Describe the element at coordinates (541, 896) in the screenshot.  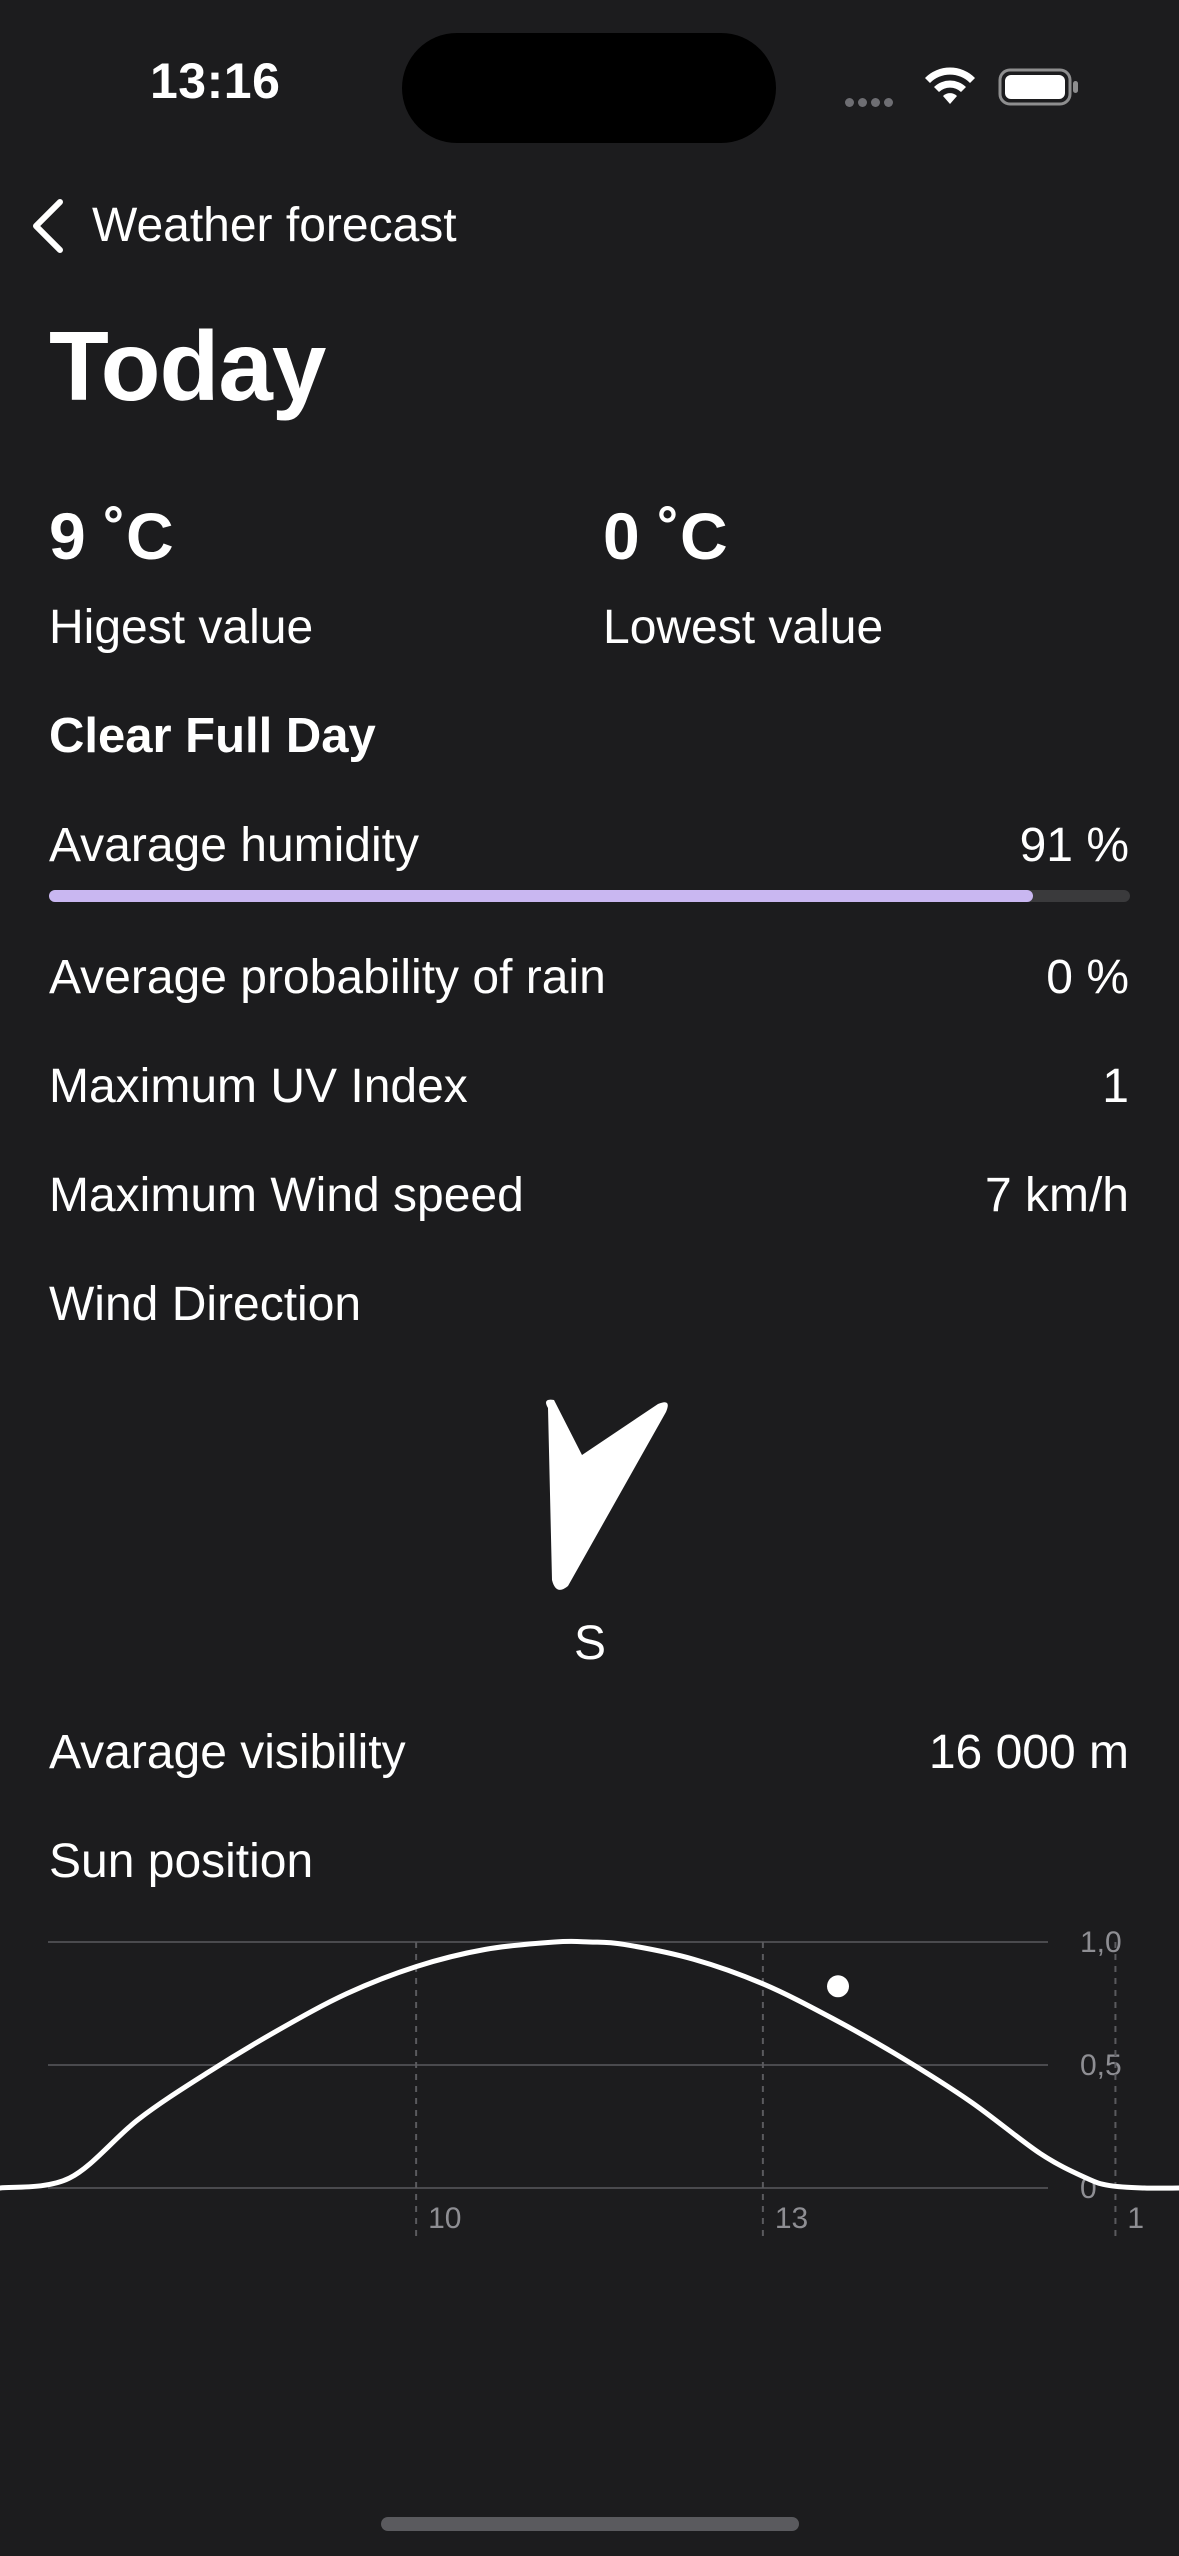
I see `humidity-bar-fill` at that location.